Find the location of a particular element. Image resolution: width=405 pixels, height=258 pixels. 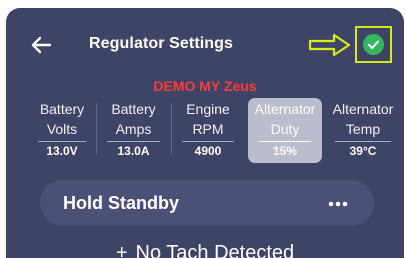

metric-engine-rpm: Engine RPM 4900 is located at coordinates (208, 130).